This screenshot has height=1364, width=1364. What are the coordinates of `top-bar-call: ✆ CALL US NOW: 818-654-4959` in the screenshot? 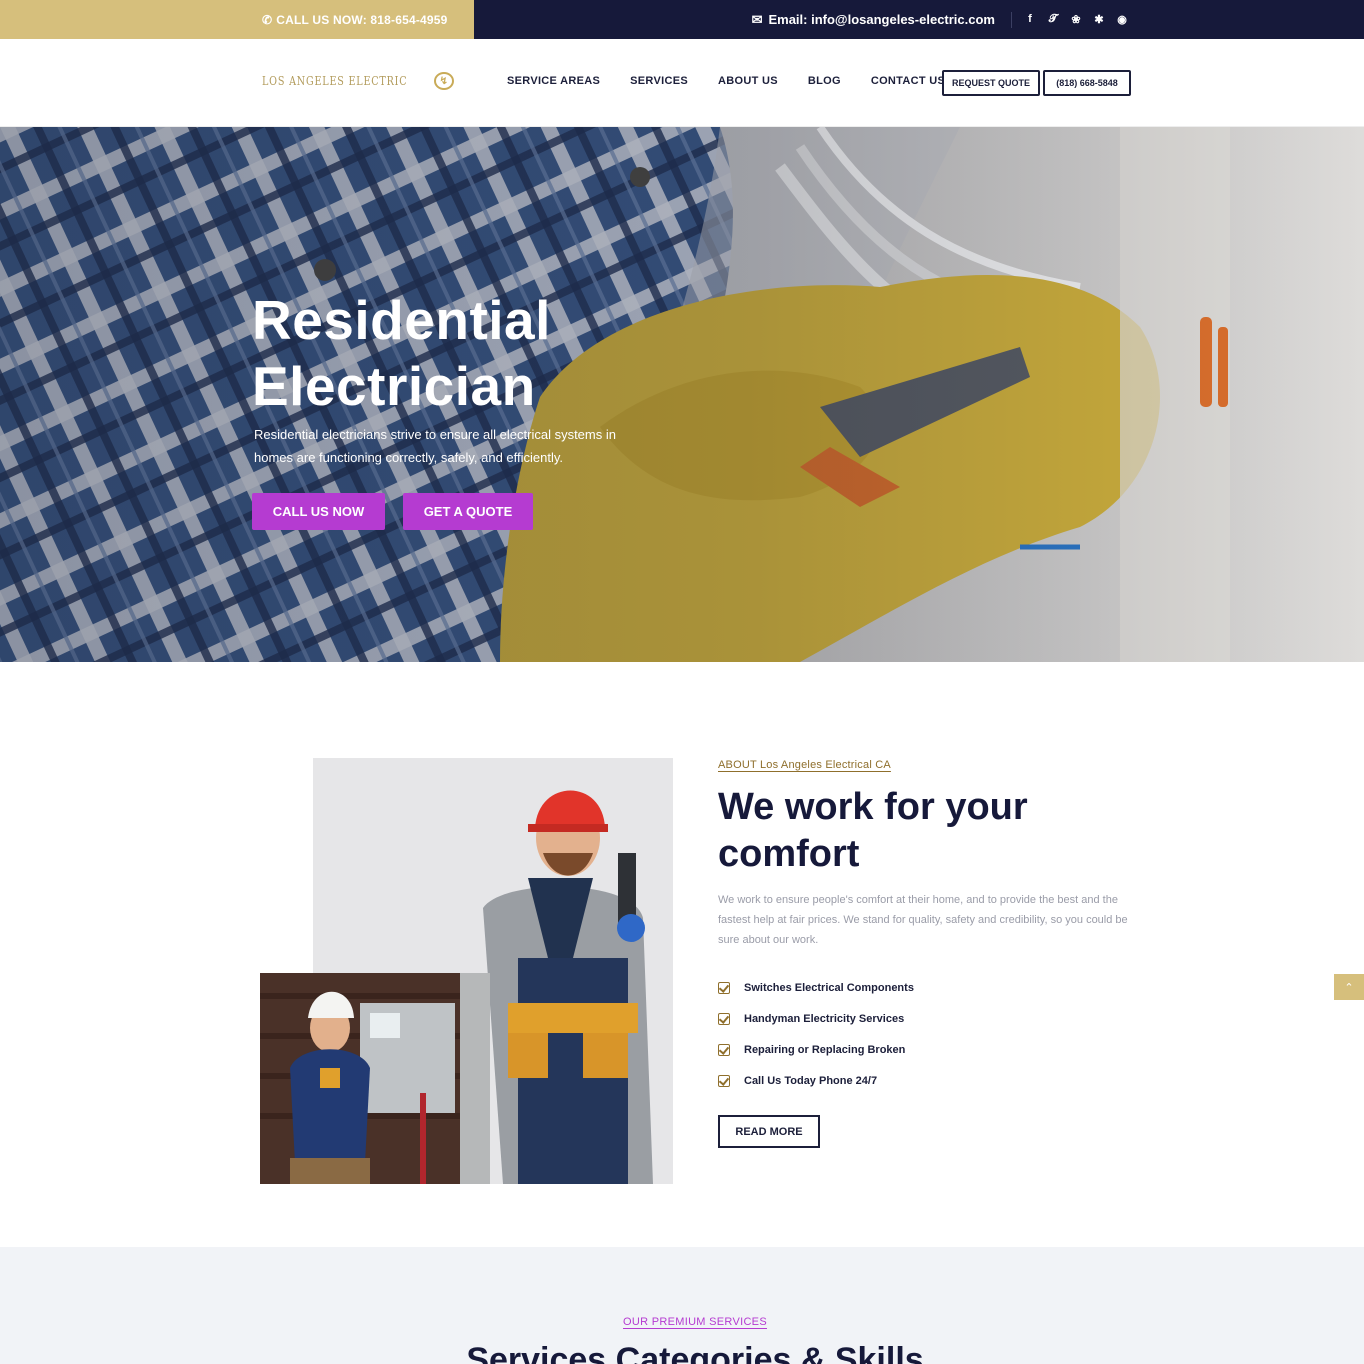 It's located at (237, 19).